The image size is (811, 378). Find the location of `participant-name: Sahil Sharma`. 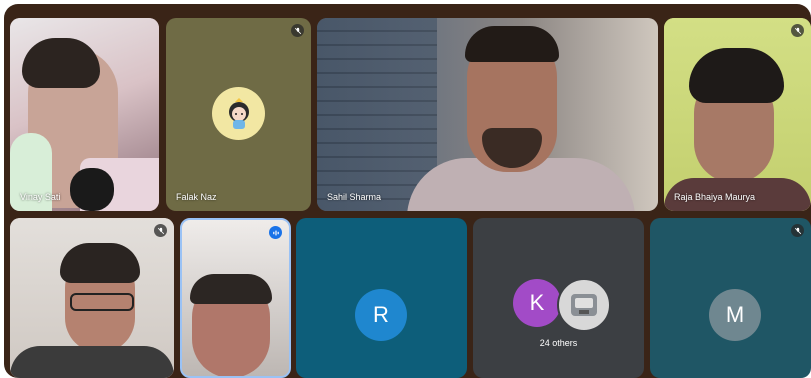

participant-name: Sahil Sharma is located at coordinates (354, 197).